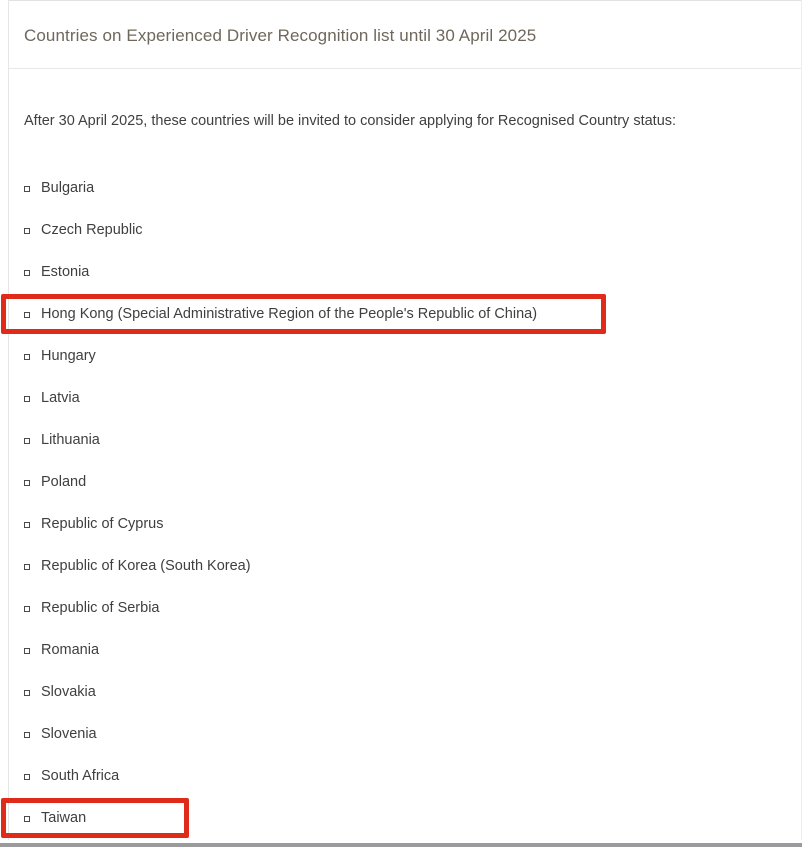 This screenshot has height=847, width=802. What do you see at coordinates (405, 524) in the screenshot?
I see `list-item: Republic of Cyprus` at bounding box center [405, 524].